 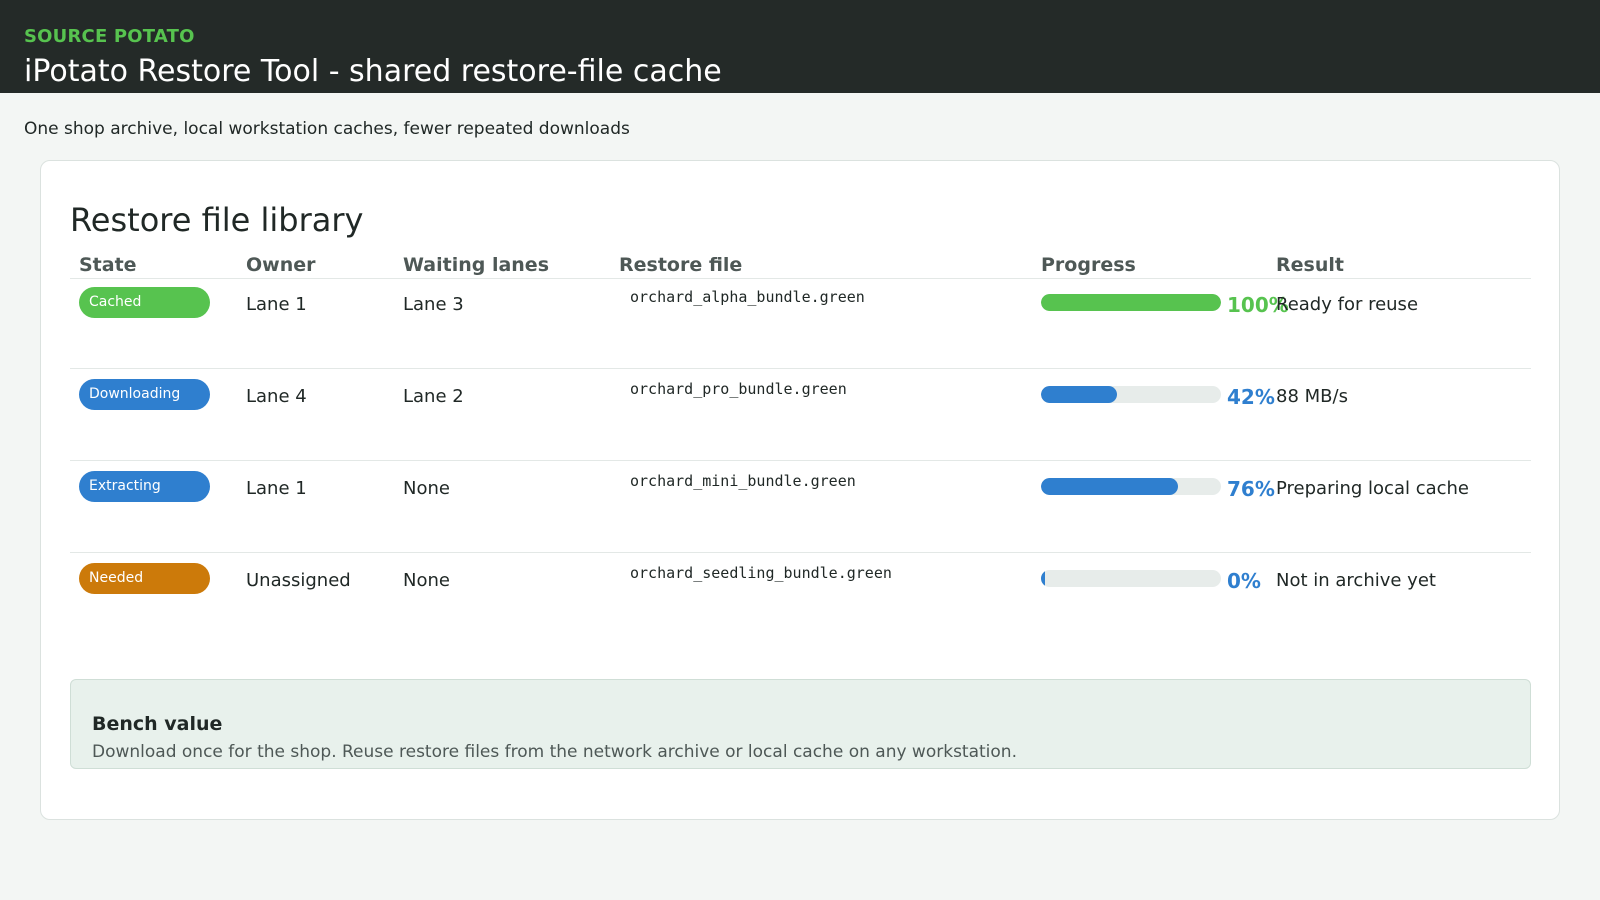 I want to click on waiting-lanes-cell: Lane 3, so click(x=433, y=304).